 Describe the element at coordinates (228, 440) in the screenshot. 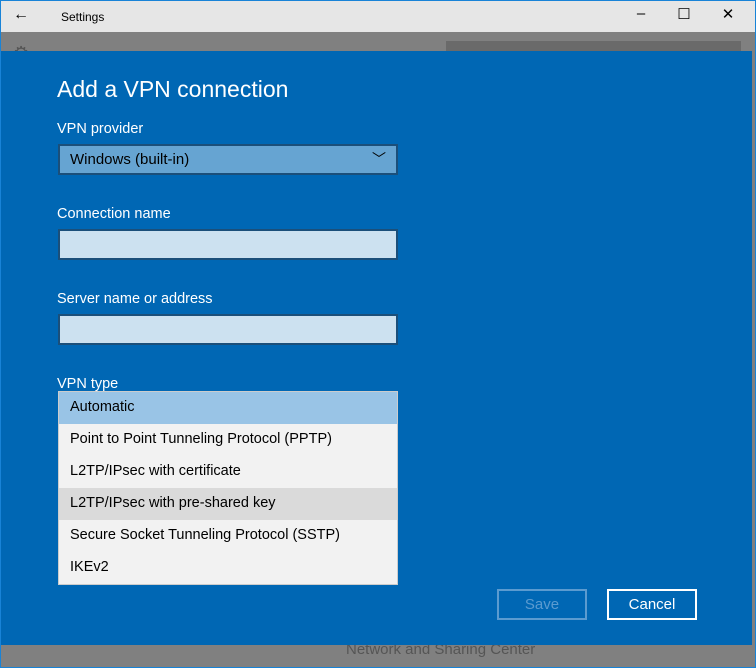

I see `vpn-type-option: Point to Point Tunneling Protocol (PPTP)` at that location.